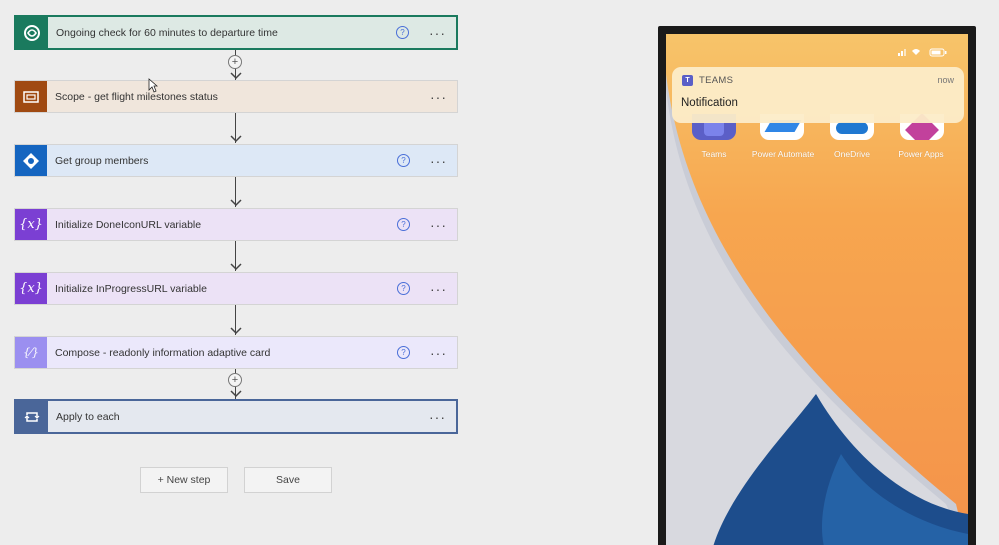 This screenshot has width=999, height=545. What do you see at coordinates (128, 224) in the screenshot?
I see `step-title: Initialize DoneIconURL variable` at bounding box center [128, 224].